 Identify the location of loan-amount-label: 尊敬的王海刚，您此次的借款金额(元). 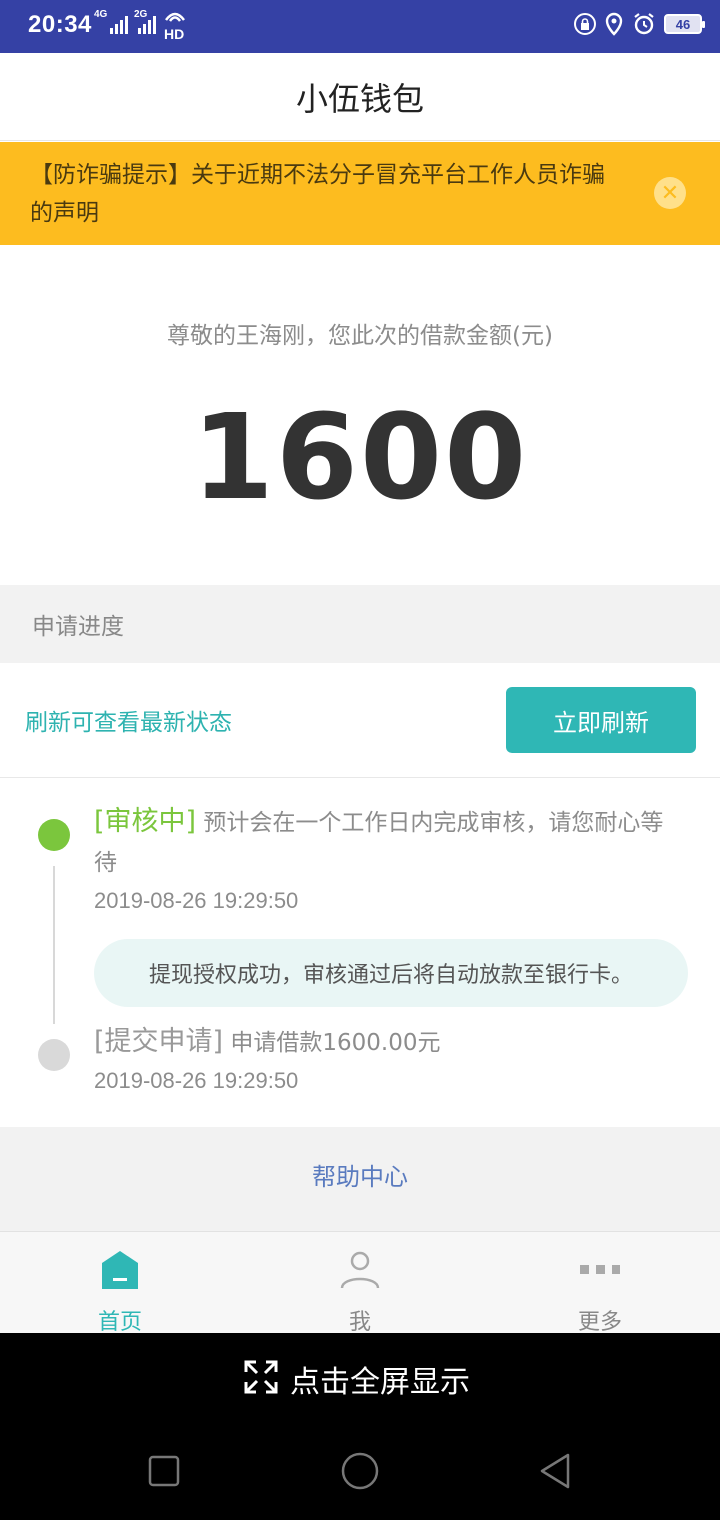
(360, 336).